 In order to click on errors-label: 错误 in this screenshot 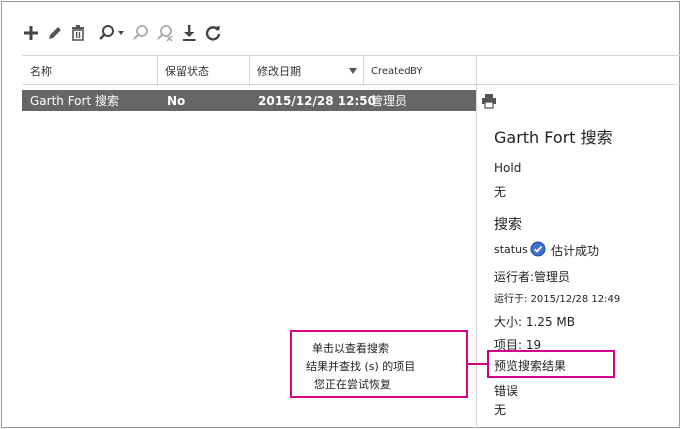, I will do `click(506, 391)`.